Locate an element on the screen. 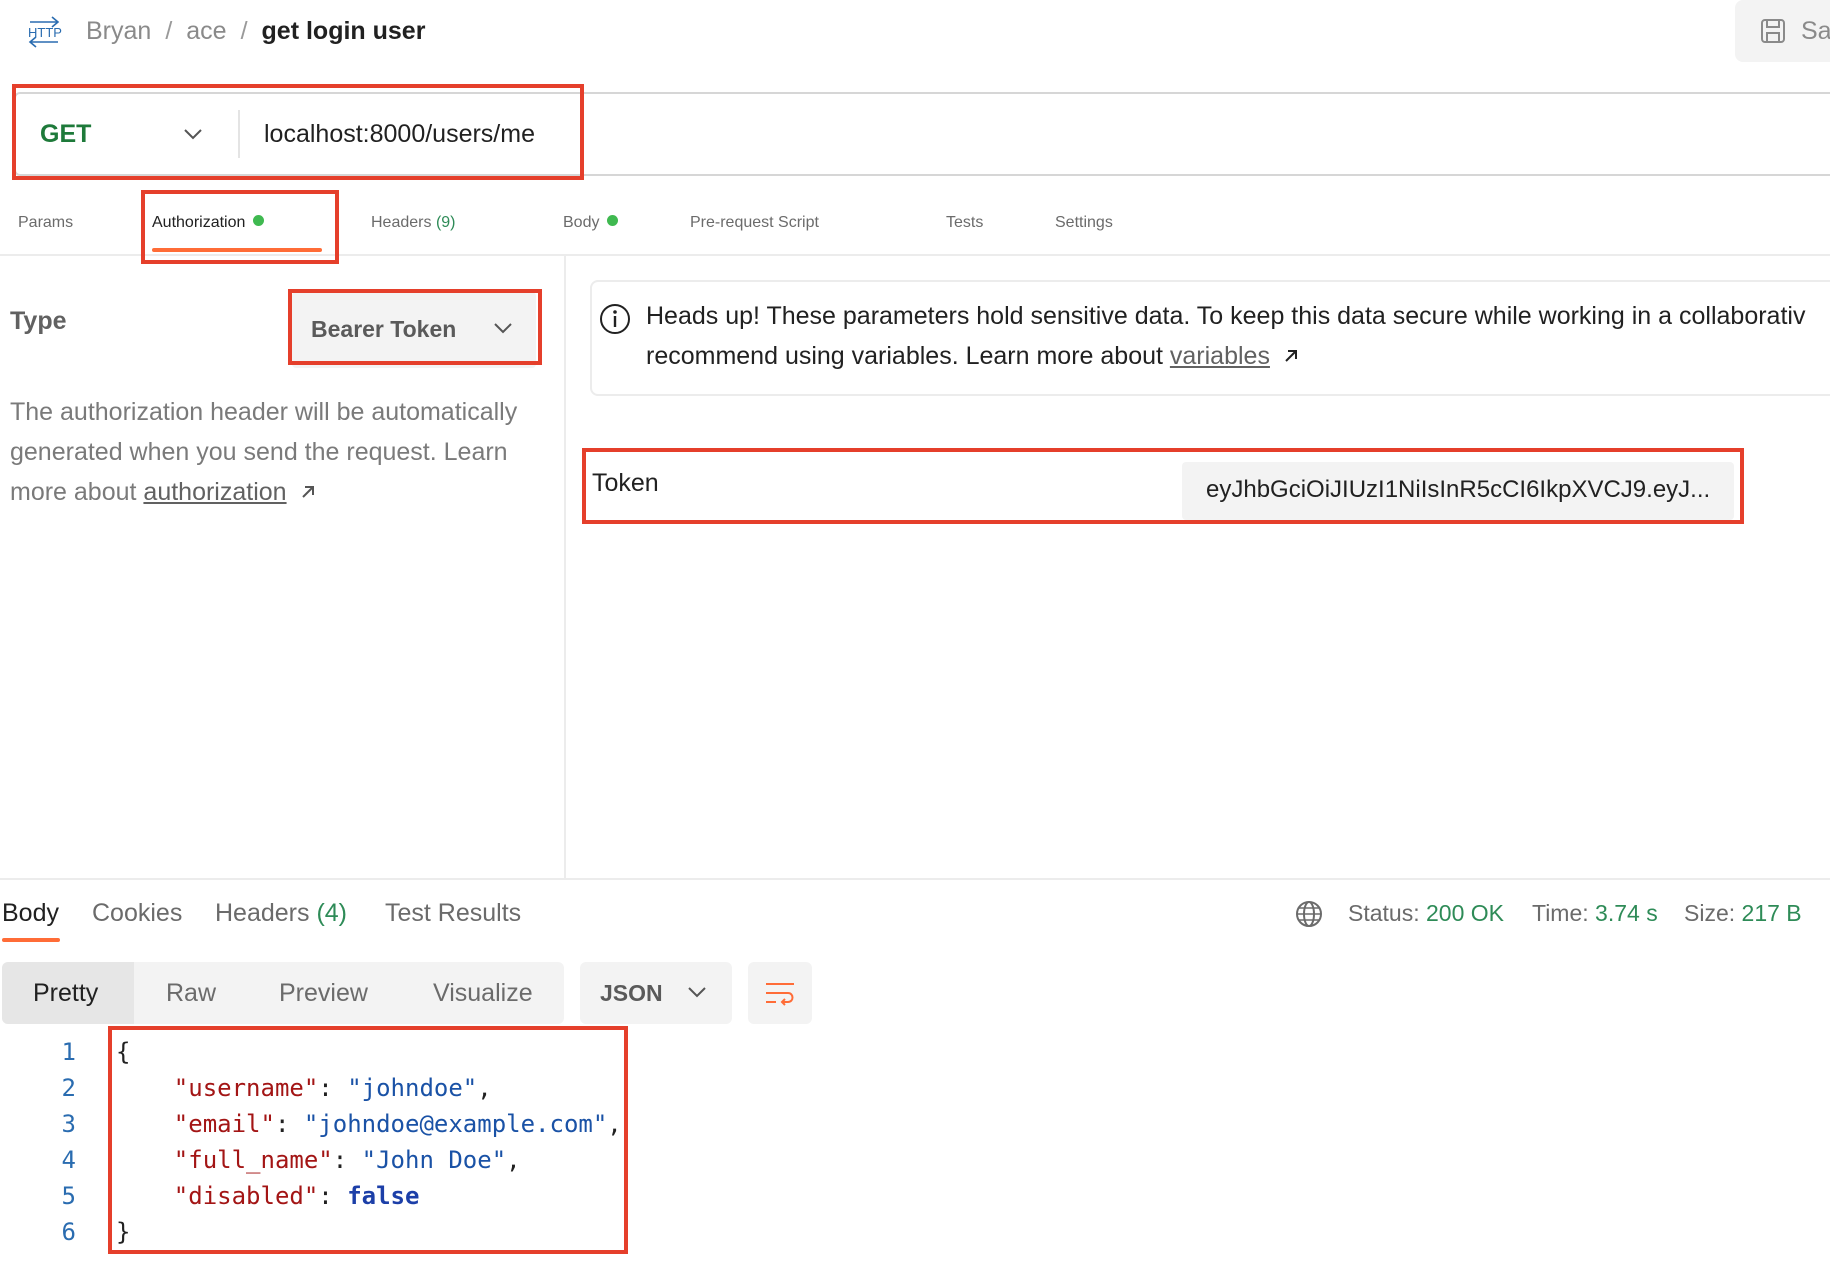 This screenshot has width=1830, height=1288. line-number: 1 is located at coordinates (68, 1052).